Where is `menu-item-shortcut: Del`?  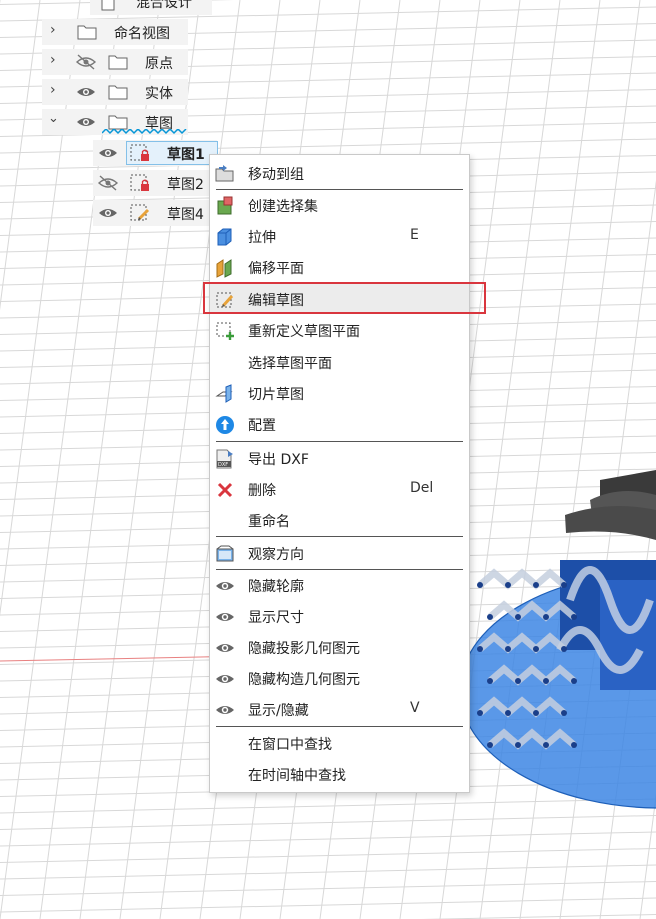
menu-item-shortcut: Del is located at coordinates (422, 488).